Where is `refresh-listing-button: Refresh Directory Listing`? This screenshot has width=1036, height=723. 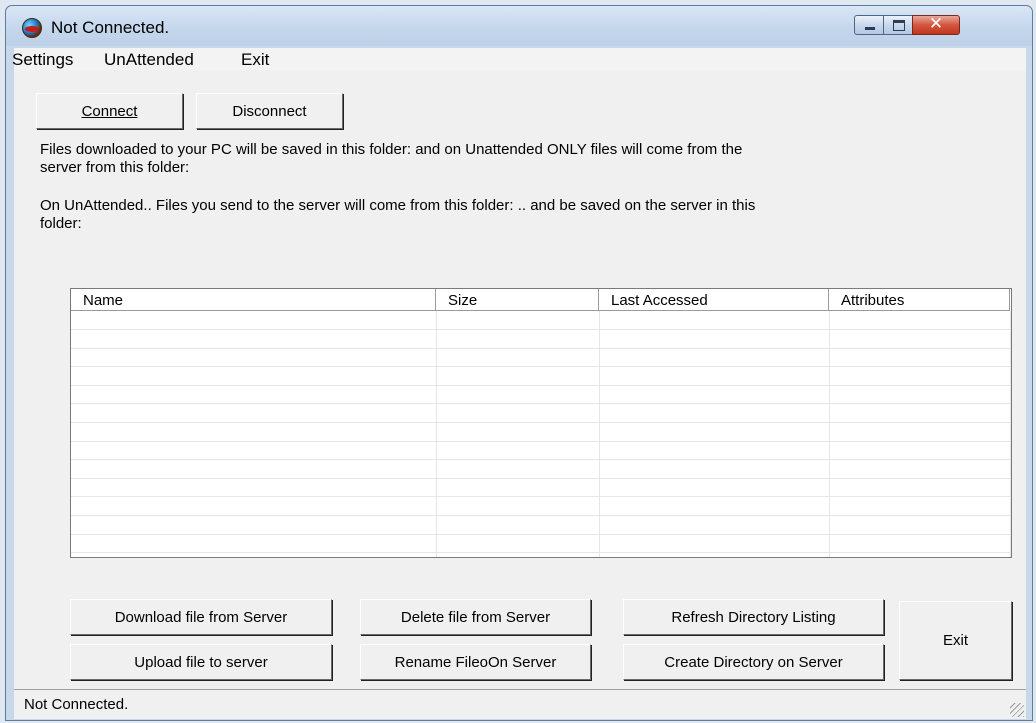 refresh-listing-button: Refresh Directory Listing is located at coordinates (753, 617).